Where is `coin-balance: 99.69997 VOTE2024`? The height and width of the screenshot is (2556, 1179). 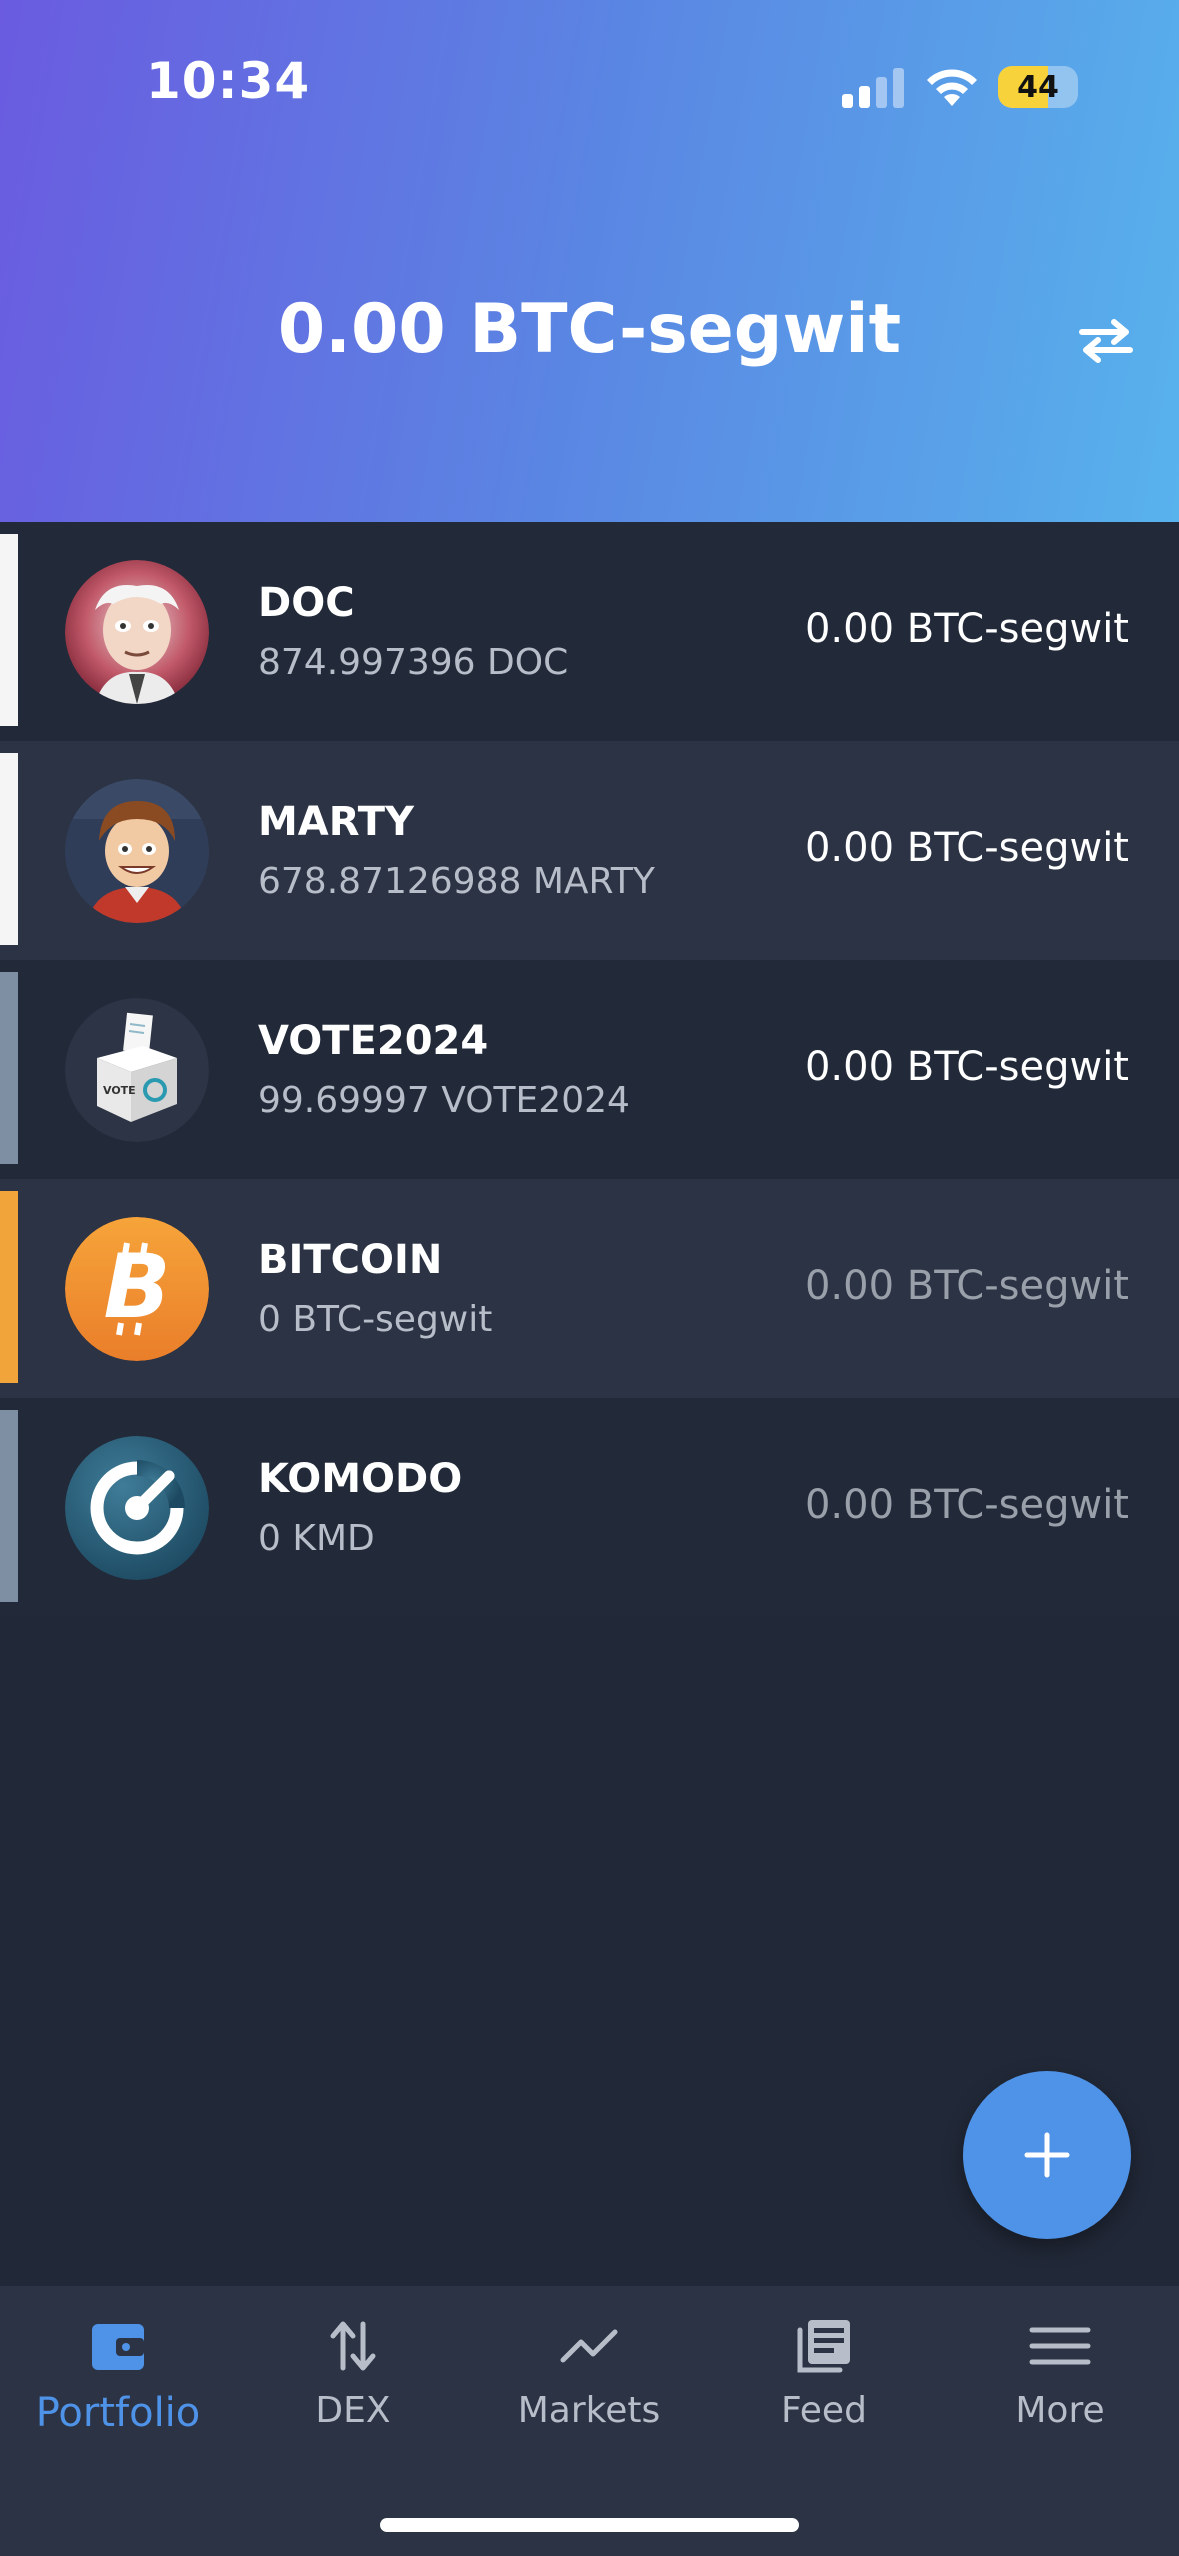 coin-balance: 99.69997 VOTE2024 is located at coordinates (444, 1100).